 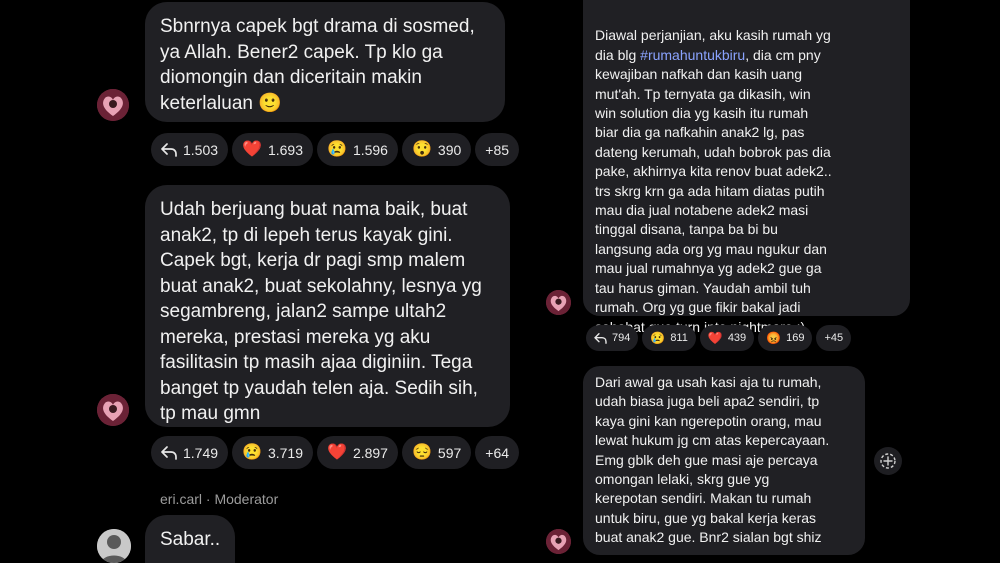 I want to click on more-reactions: +64, so click(x=497, y=452).